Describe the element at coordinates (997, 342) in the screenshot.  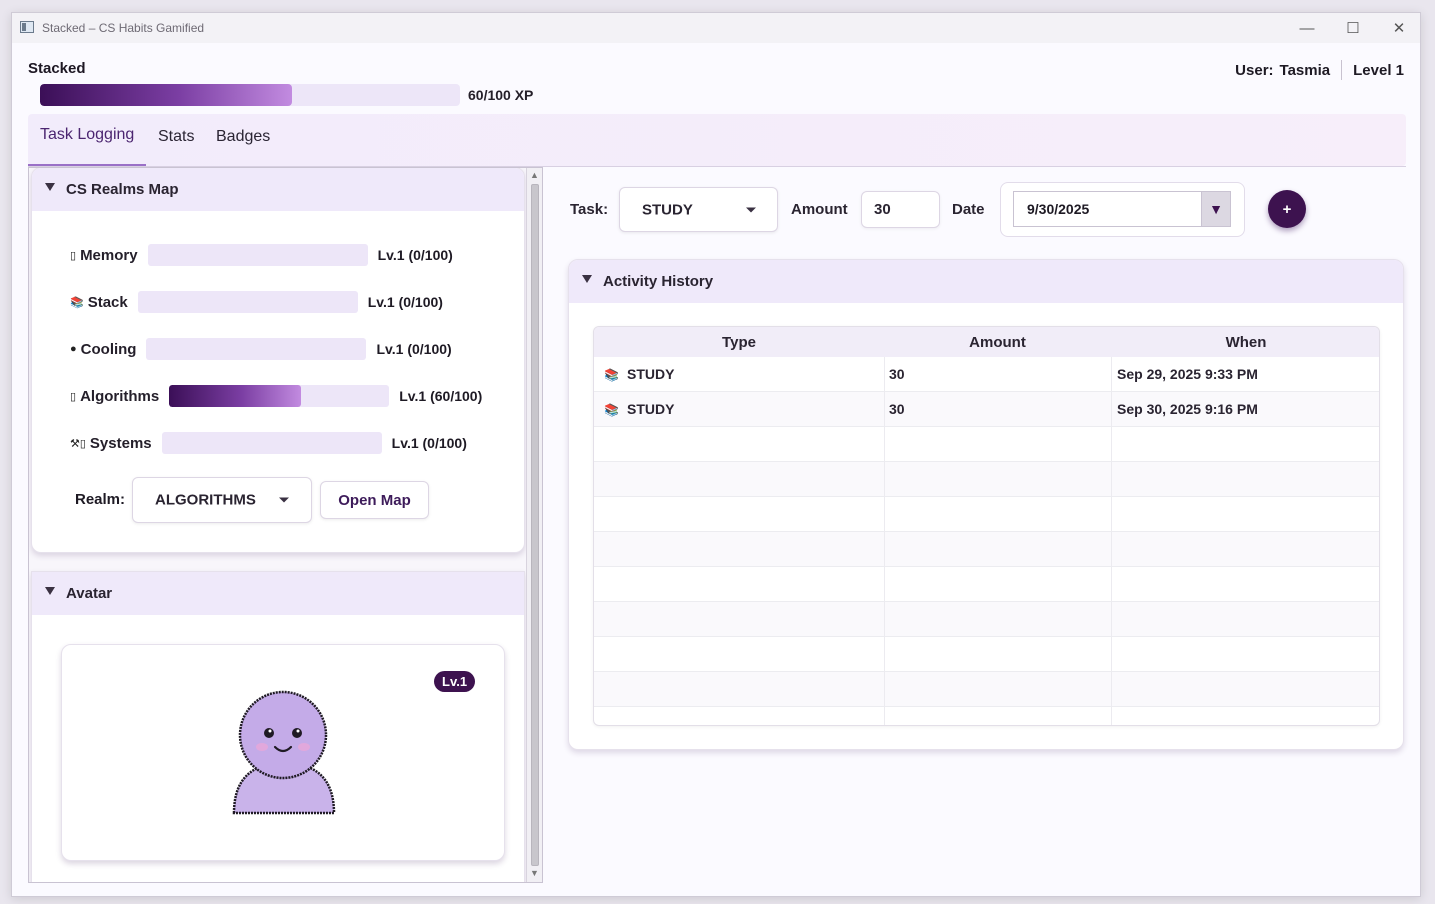
I see `column-header-amount: Amount` at that location.